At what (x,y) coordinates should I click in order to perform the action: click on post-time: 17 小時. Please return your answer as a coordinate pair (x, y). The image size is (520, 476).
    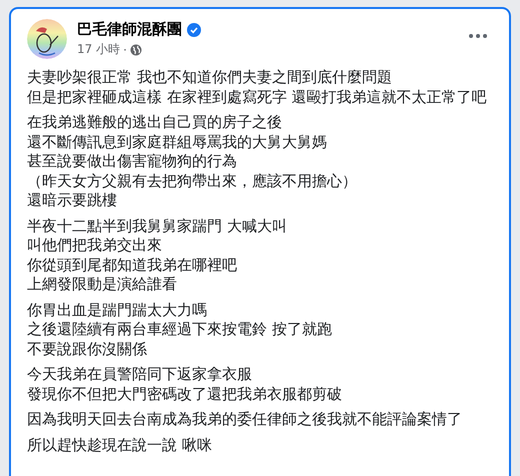
    Looking at the image, I should click on (98, 49).